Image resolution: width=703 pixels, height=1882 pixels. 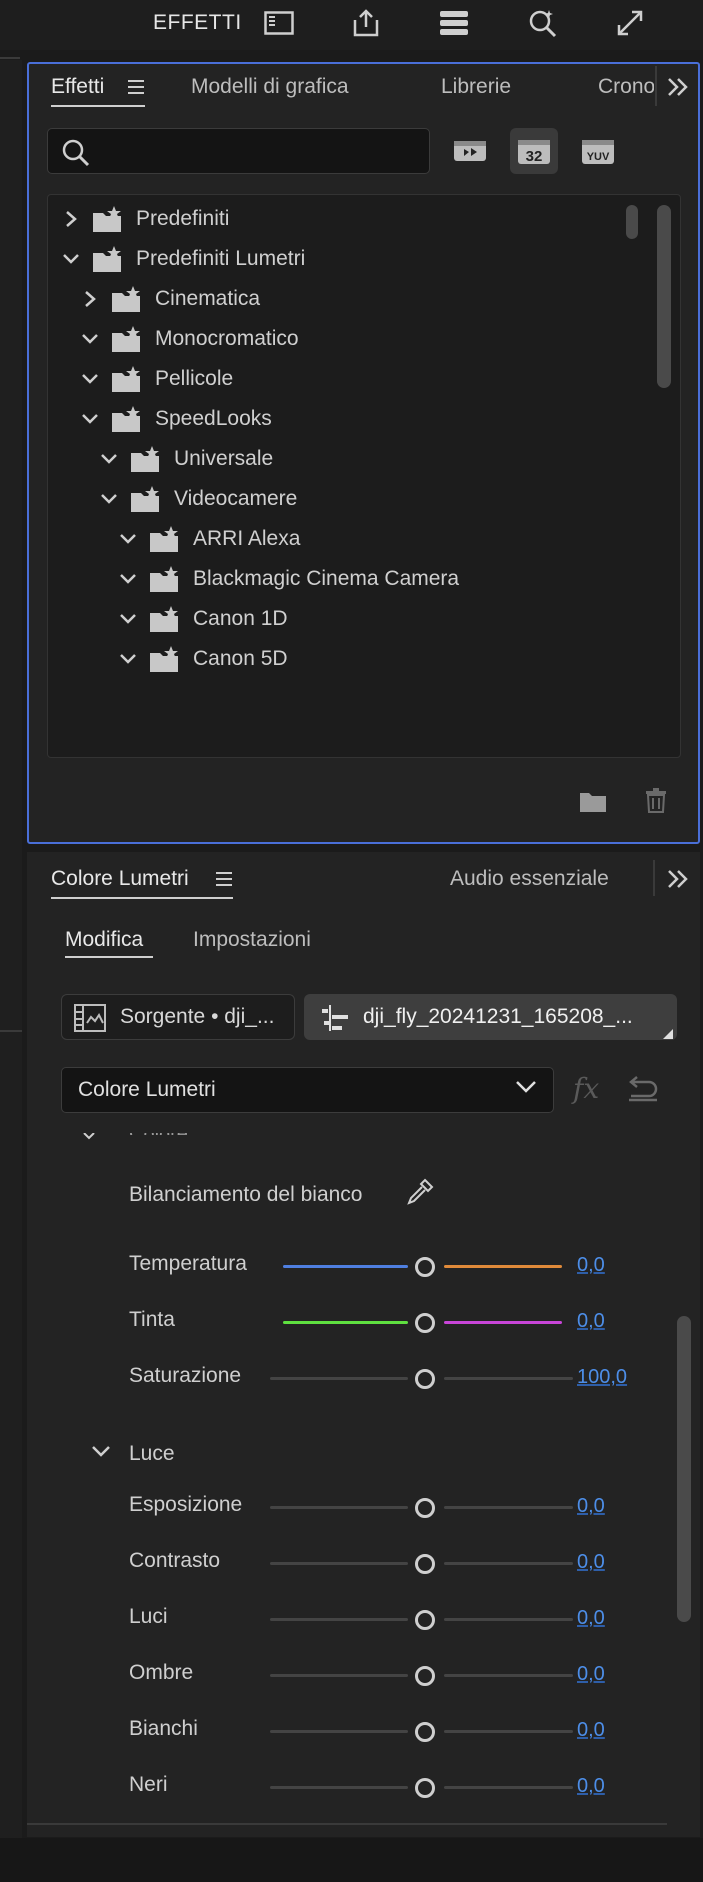 What do you see at coordinates (186, 1504) in the screenshot?
I see `slider-label: Esposizione` at bounding box center [186, 1504].